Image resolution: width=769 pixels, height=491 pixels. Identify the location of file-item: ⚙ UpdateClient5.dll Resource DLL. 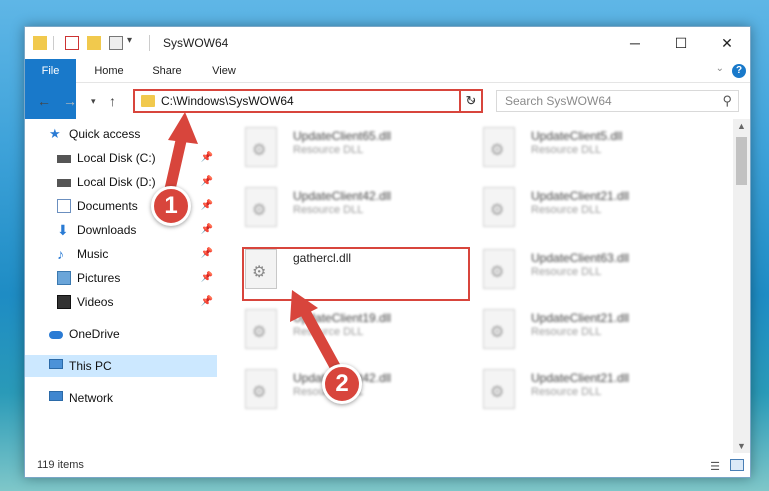
(578, 155).